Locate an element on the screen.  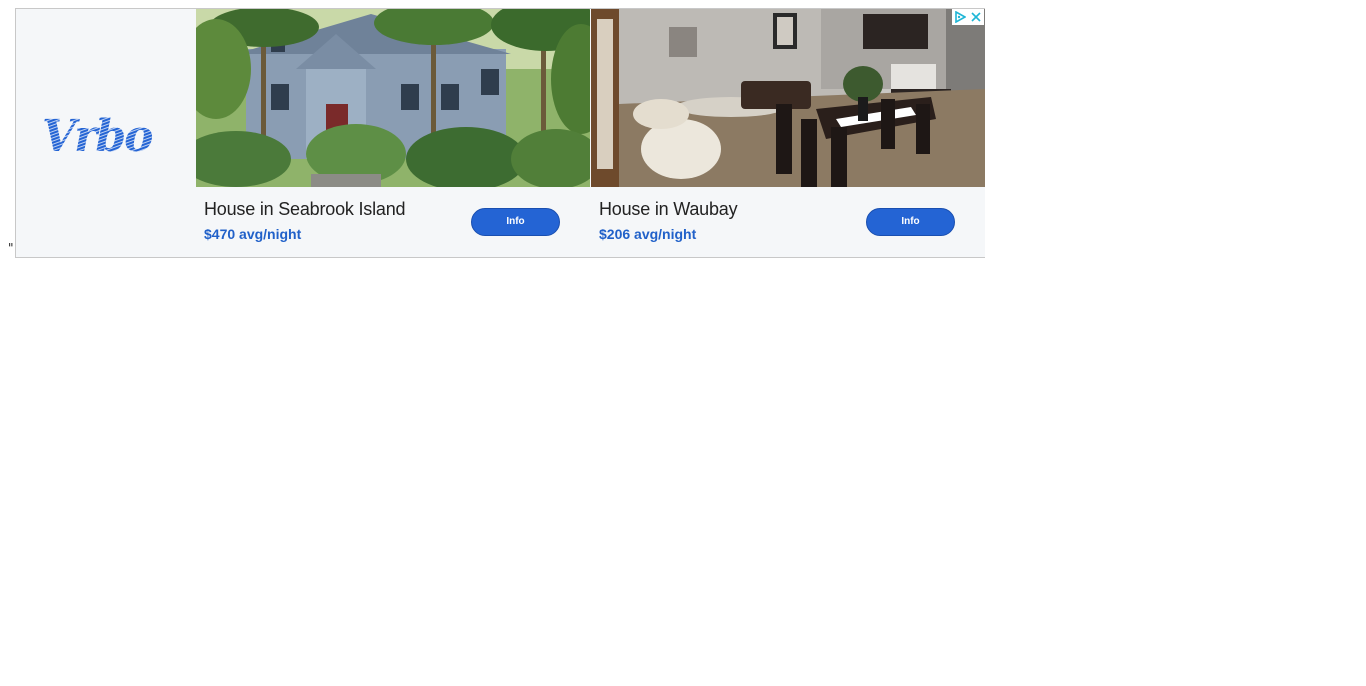
listing-price: $206 avg/night is located at coordinates (648, 234).